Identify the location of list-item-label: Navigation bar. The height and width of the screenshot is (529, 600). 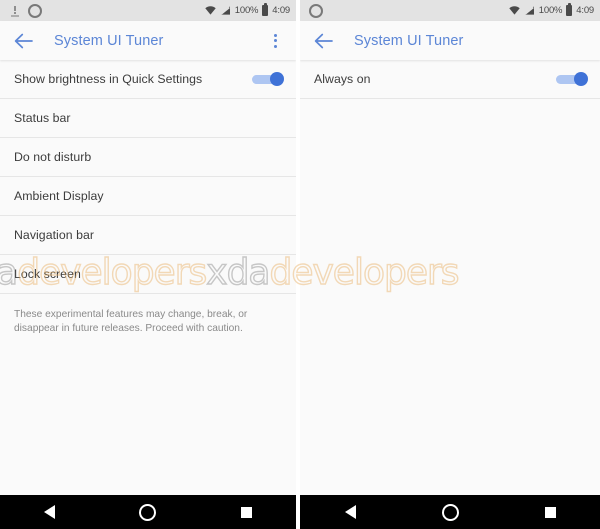
(54, 235).